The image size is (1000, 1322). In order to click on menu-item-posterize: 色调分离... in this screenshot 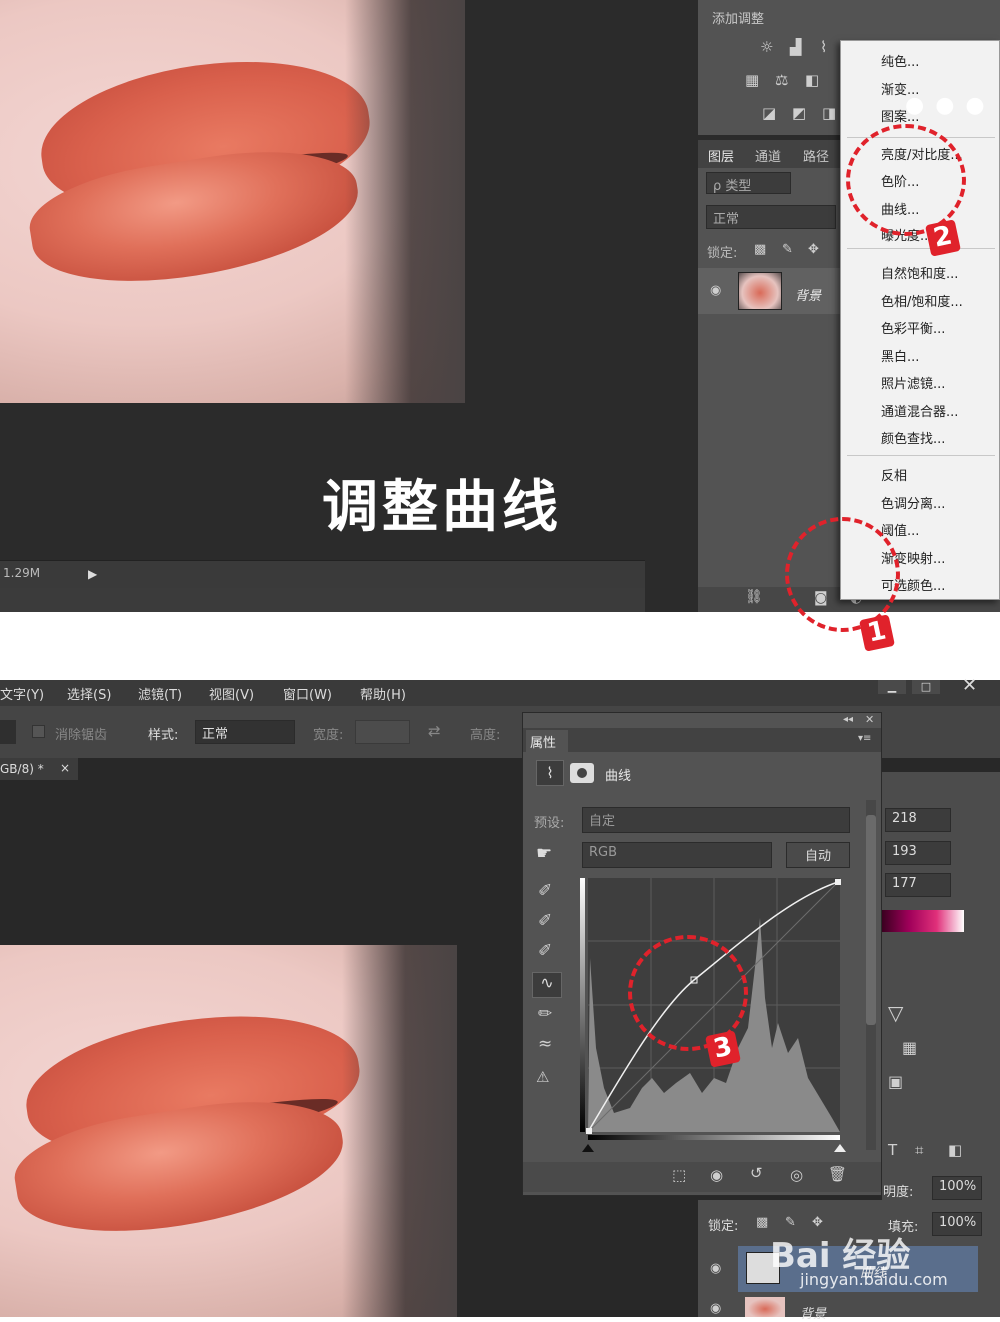, I will do `click(913, 502)`.